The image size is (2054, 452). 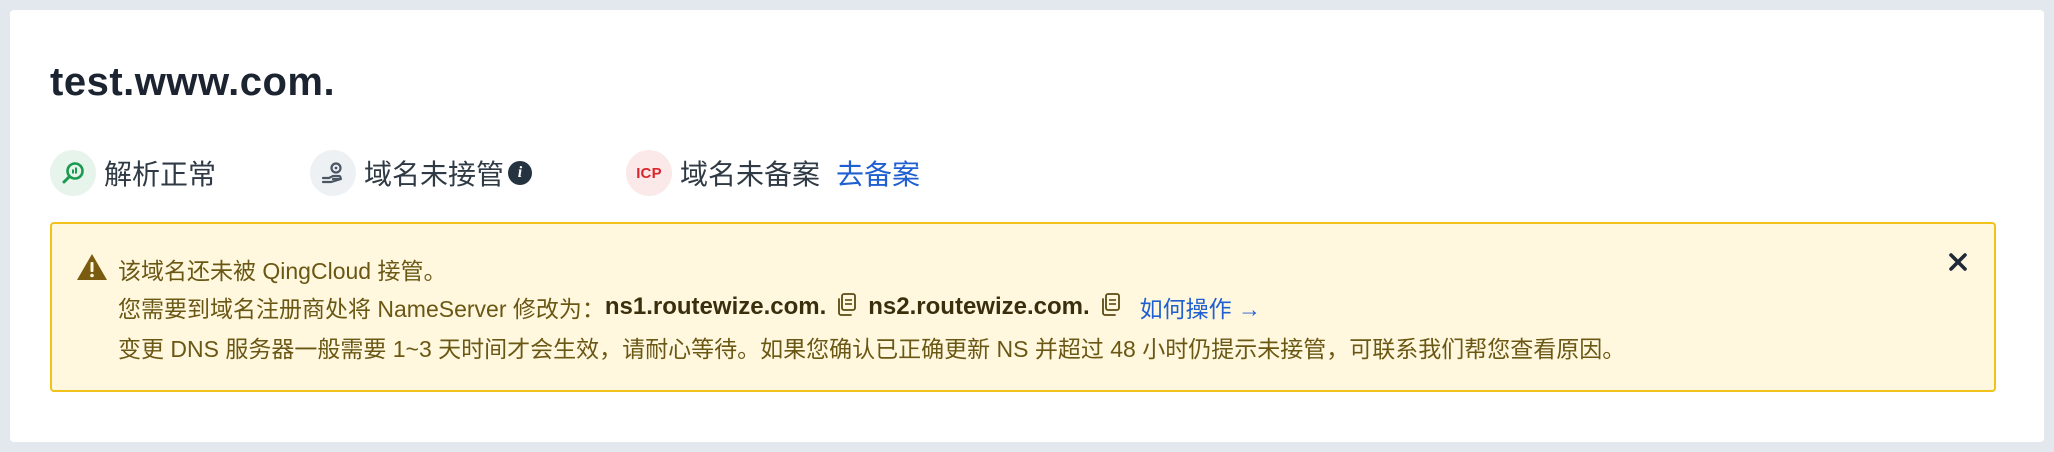 I want to click on alert-title: 该域名还未被 QingCloud 接管。, so click(x=282, y=271).